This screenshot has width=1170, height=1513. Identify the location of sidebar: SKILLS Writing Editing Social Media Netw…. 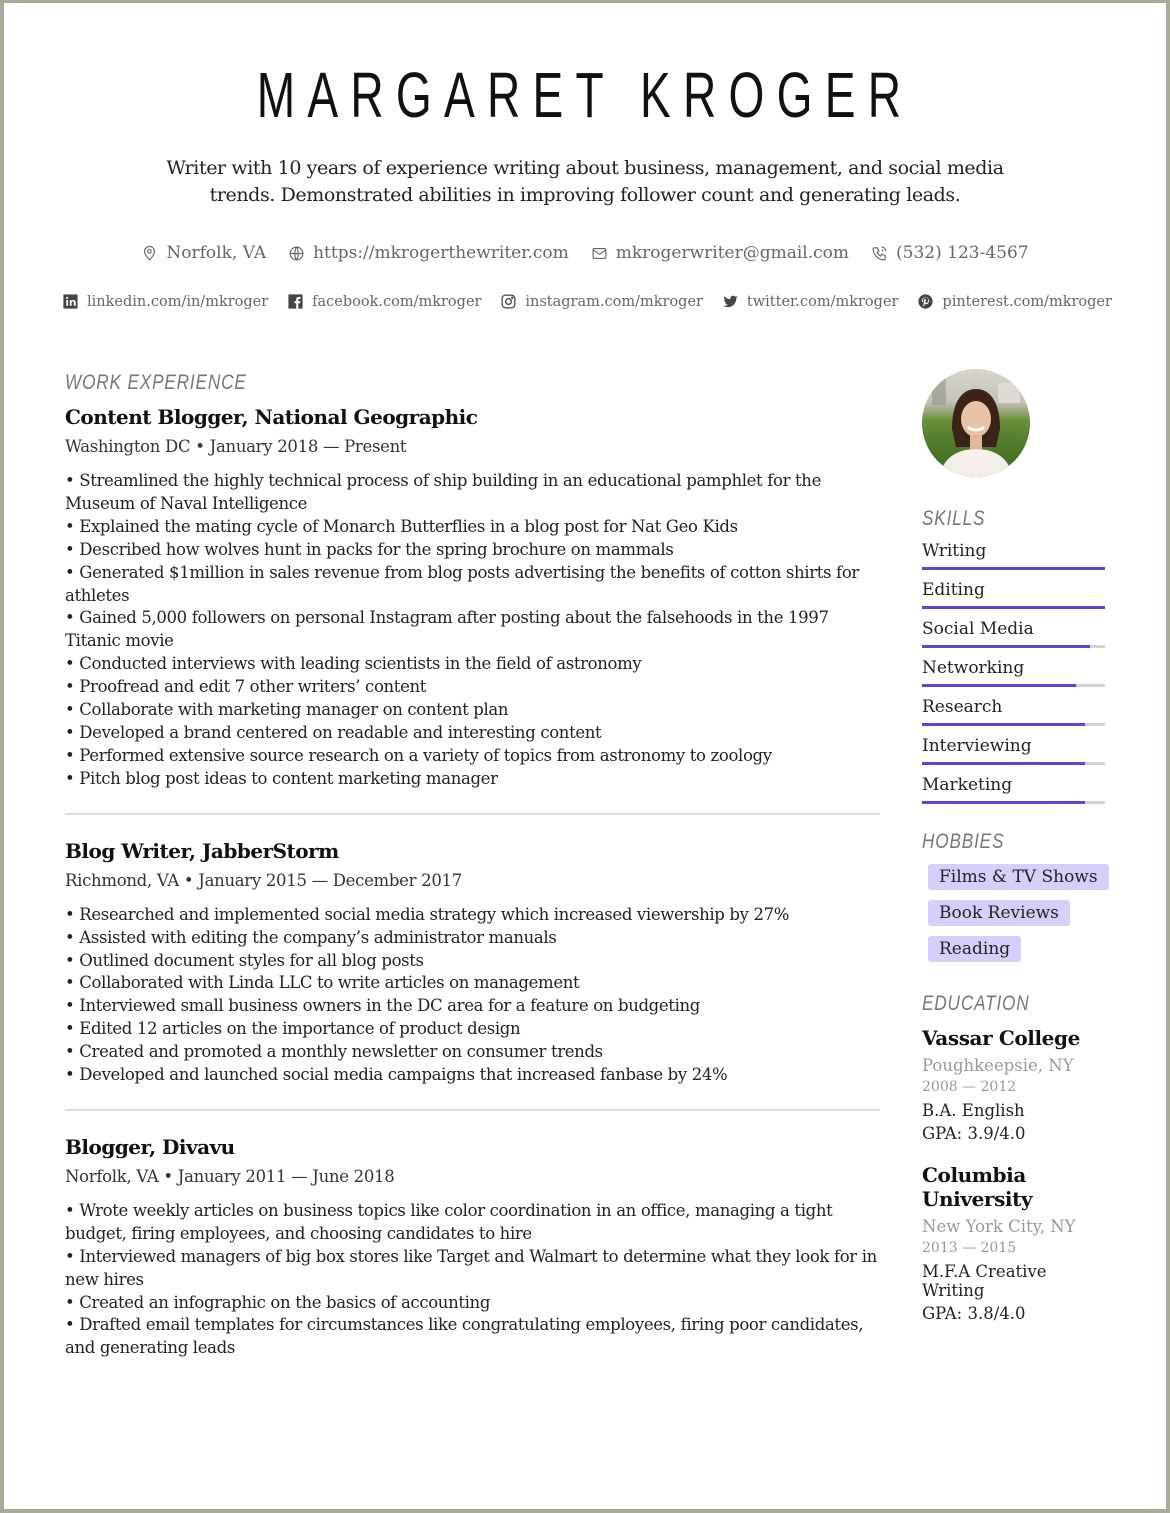
(1017, 846).